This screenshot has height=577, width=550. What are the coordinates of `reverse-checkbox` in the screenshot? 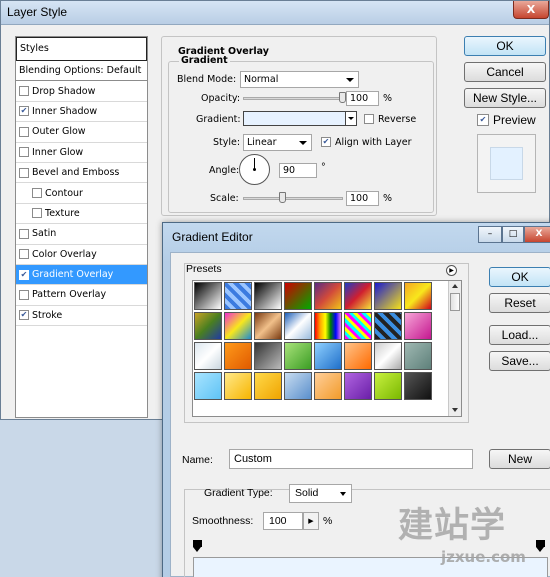 It's located at (369, 119).